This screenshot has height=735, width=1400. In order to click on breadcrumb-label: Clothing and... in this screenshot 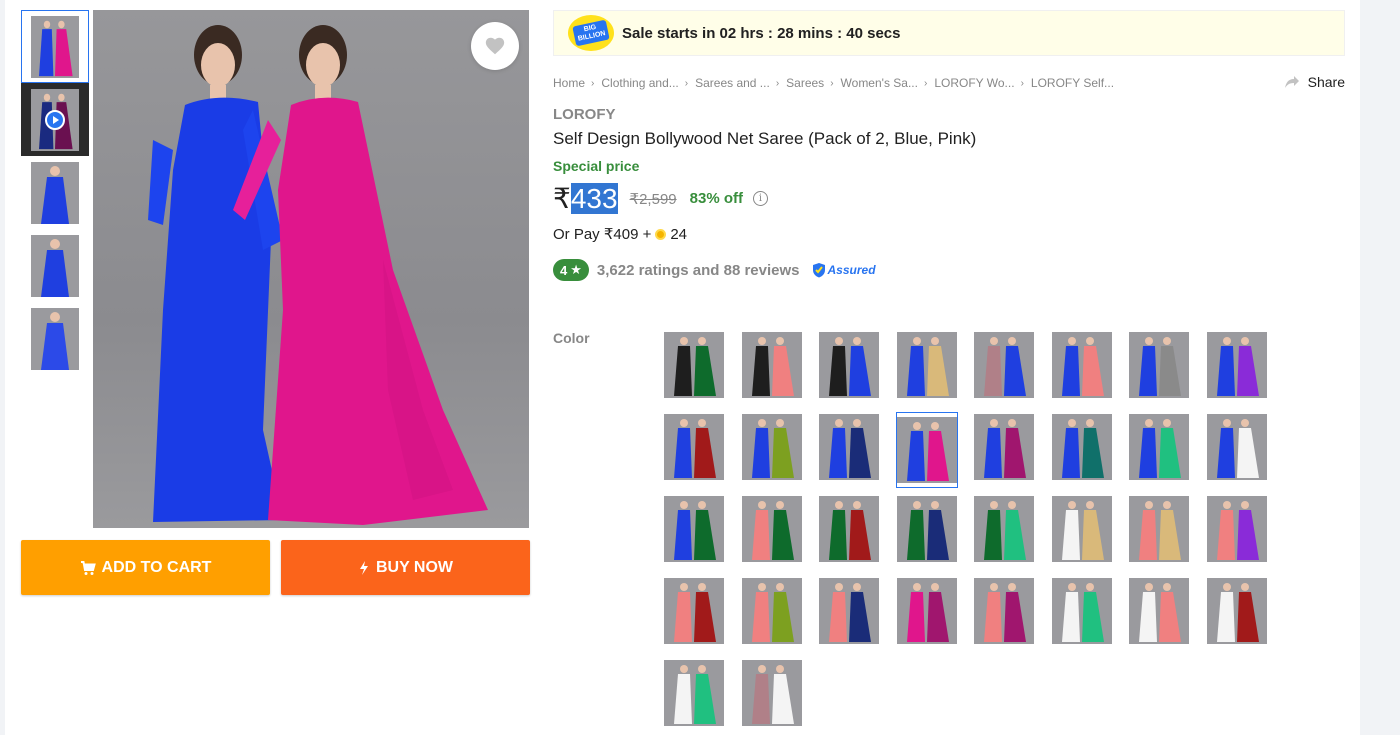, I will do `click(640, 83)`.